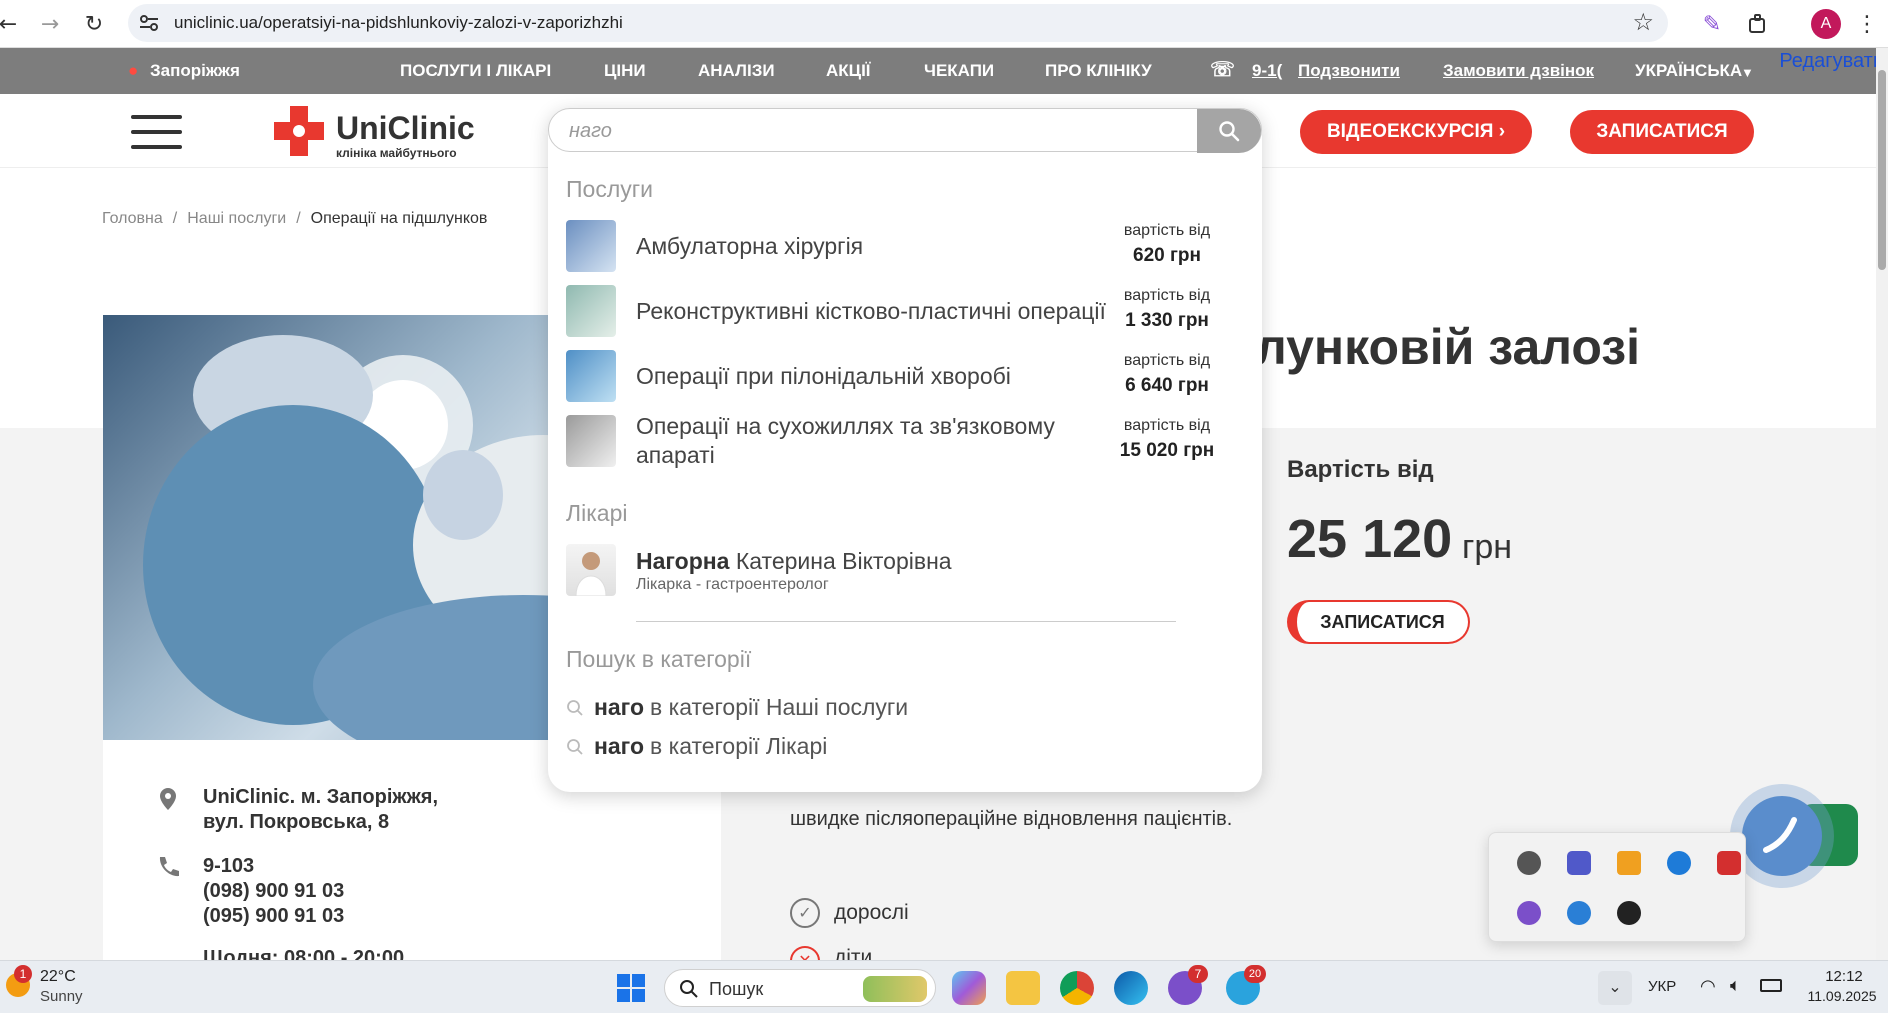 The width and height of the screenshot is (1888, 1013). What do you see at coordinates (156, 133) in the screenshot?
I see `hamburger-menu-icon` at bounding box center [156, 133].